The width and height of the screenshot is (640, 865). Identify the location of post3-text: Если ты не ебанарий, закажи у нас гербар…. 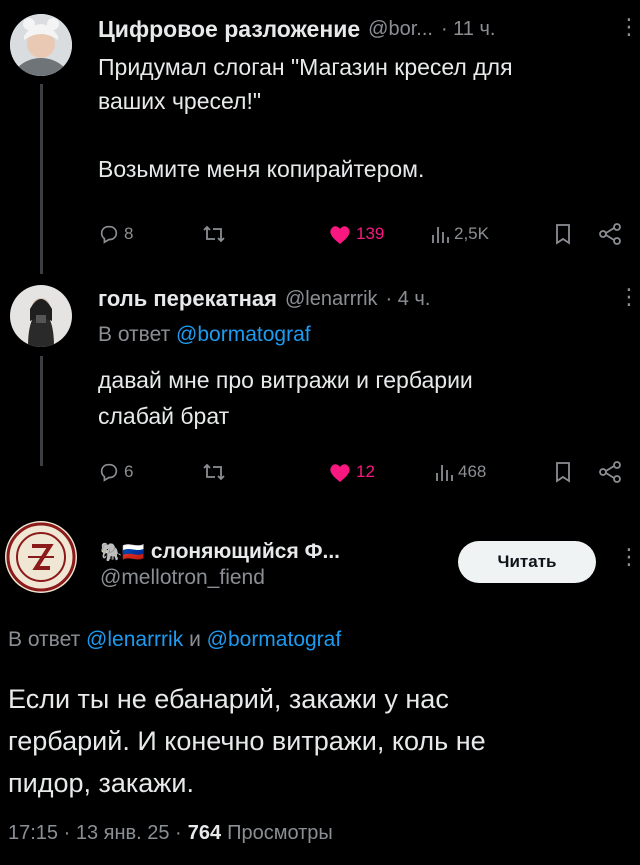
(322, 741).